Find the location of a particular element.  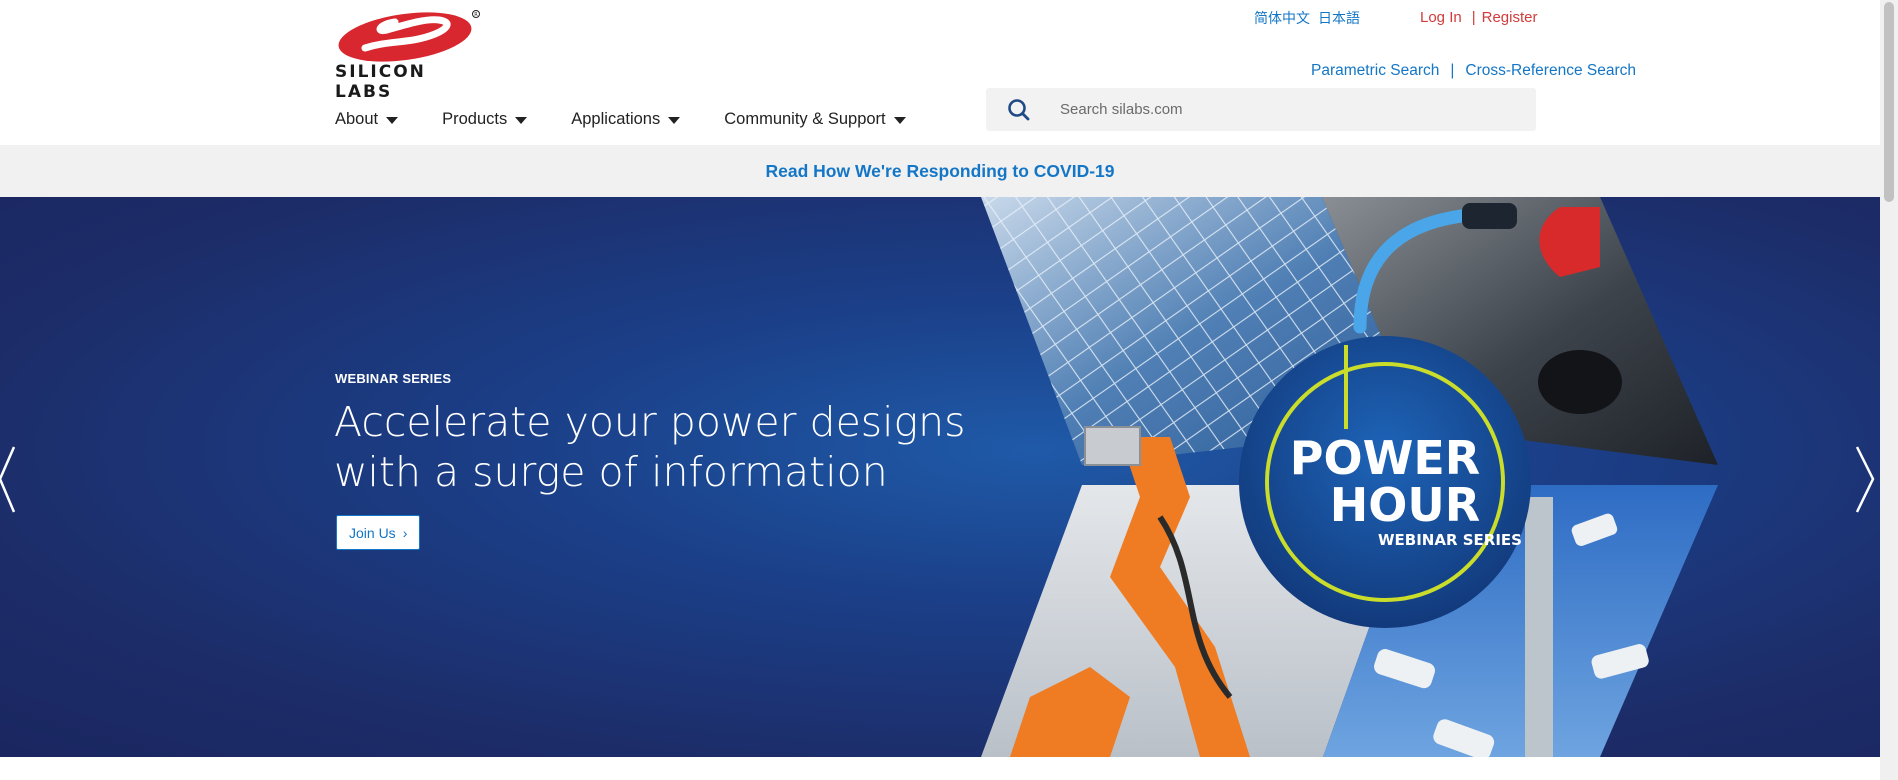

chevron-right-icon: › is located at coordinates (405, 532).